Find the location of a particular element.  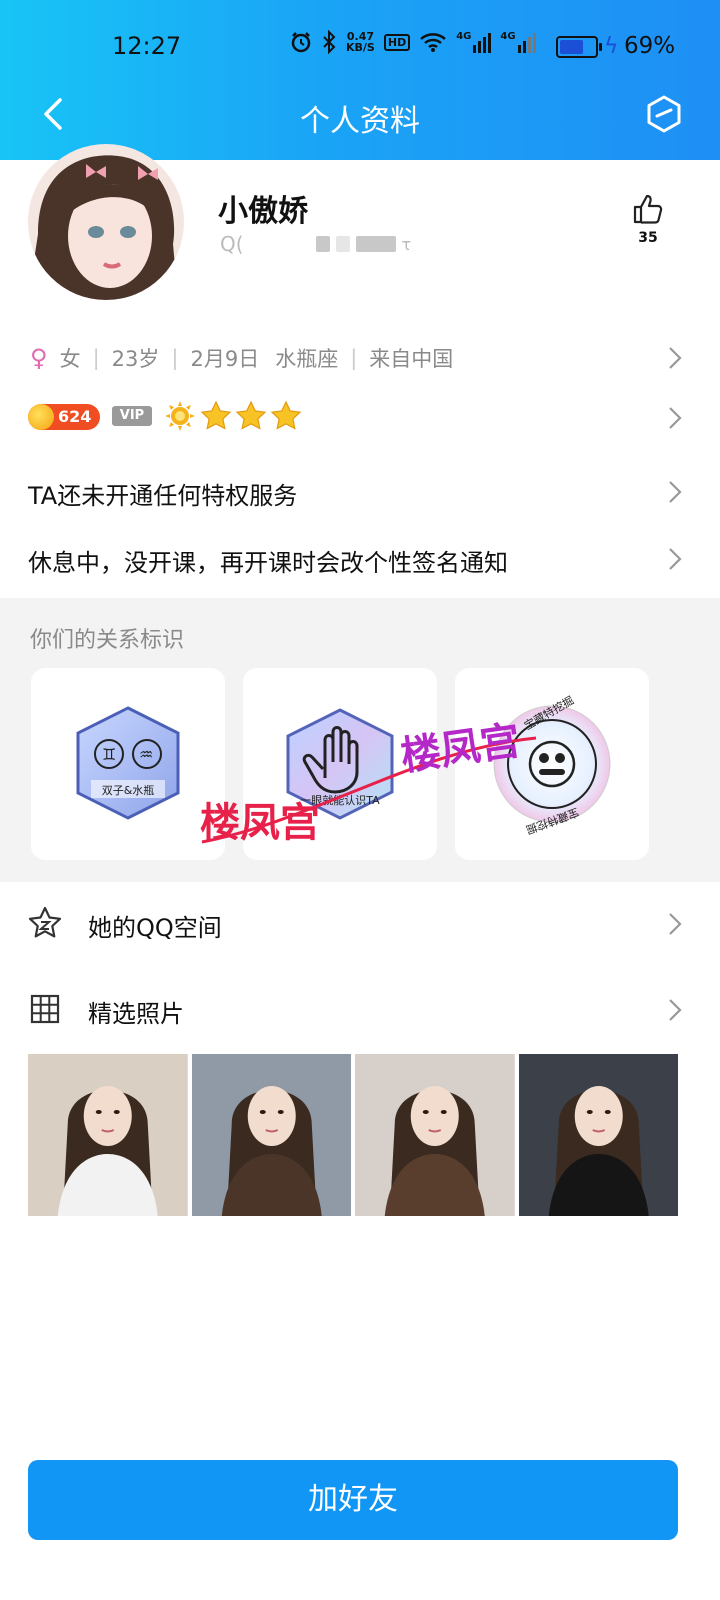

avatar is located at coordinates (106, 222).